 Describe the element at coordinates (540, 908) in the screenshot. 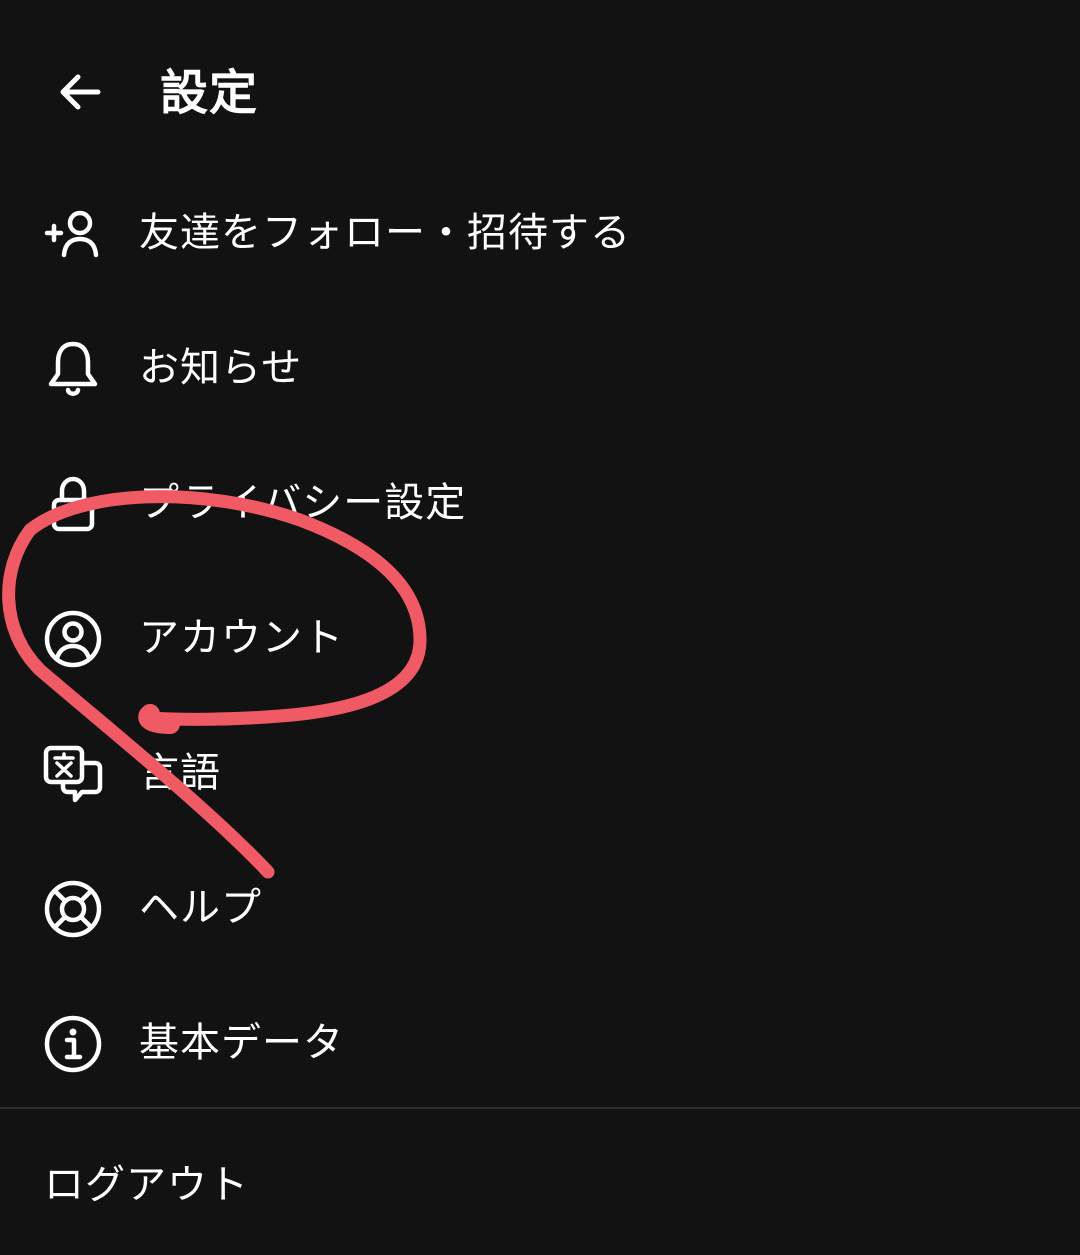

I see `menu-item-help: ヘルプ` at that location.